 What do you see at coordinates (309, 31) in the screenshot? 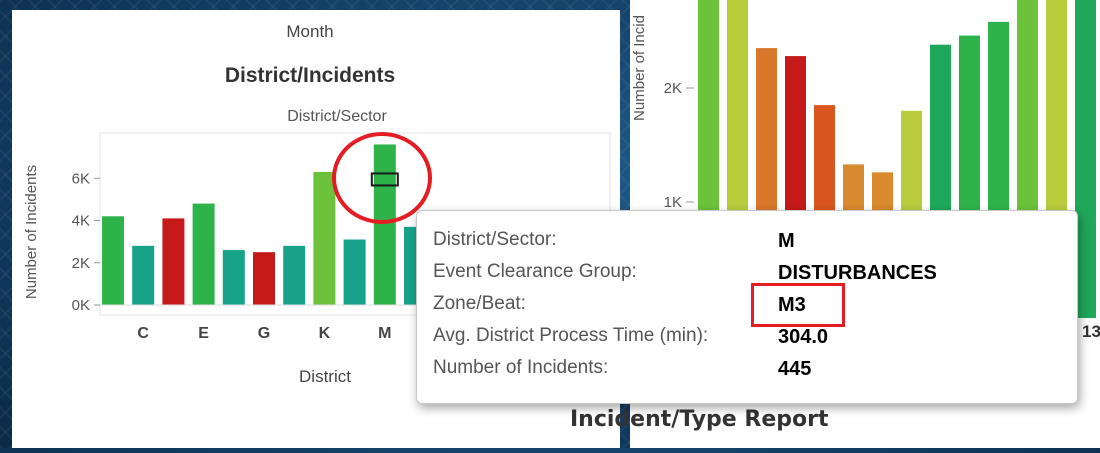
I see `month-label: Month` at bounding box center [309, 31].